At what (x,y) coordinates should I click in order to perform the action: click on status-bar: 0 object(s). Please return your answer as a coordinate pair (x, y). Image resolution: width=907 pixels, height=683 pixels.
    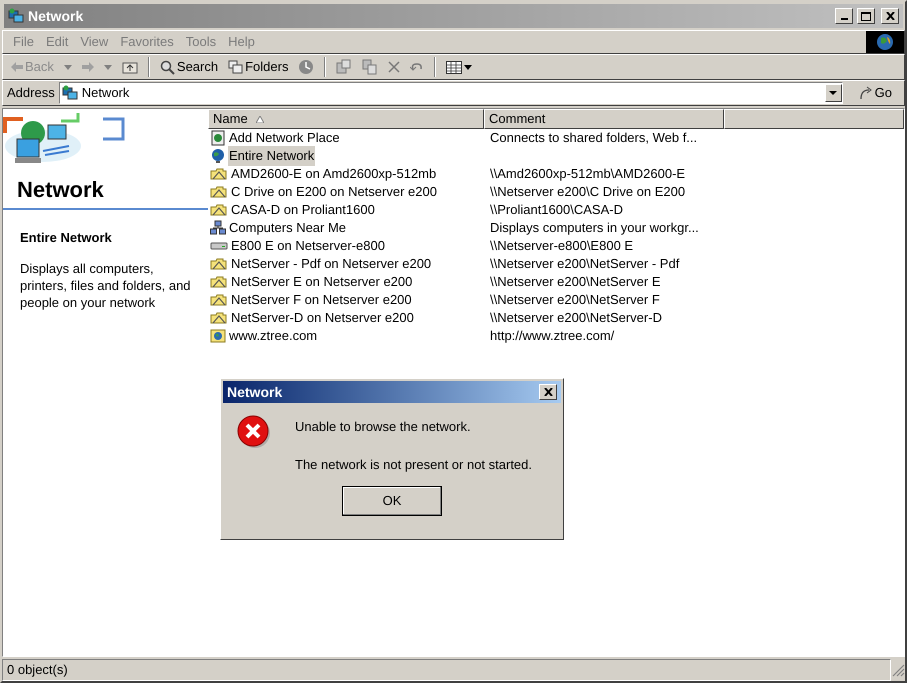
    Looking at the image, I should click on (446, 670).